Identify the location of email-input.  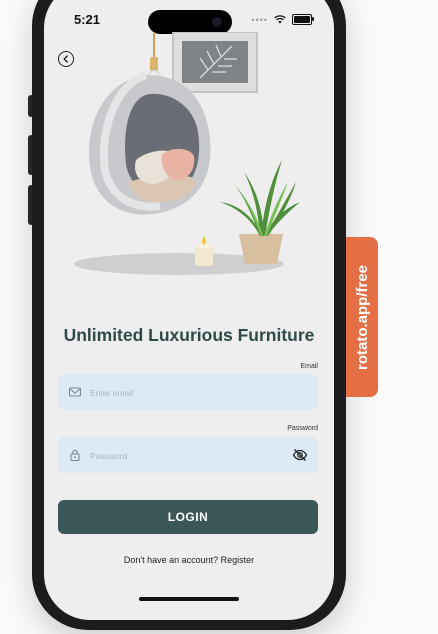
(185, 393).